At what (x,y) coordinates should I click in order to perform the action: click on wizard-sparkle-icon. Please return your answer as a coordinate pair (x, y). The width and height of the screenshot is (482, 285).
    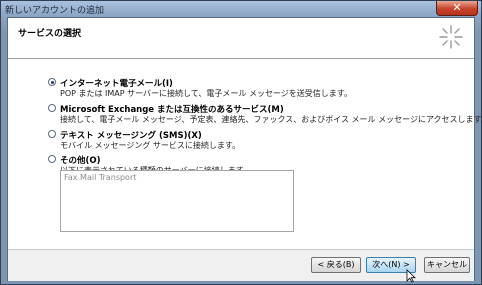
    Looking at the image, I should click on (451, 37).